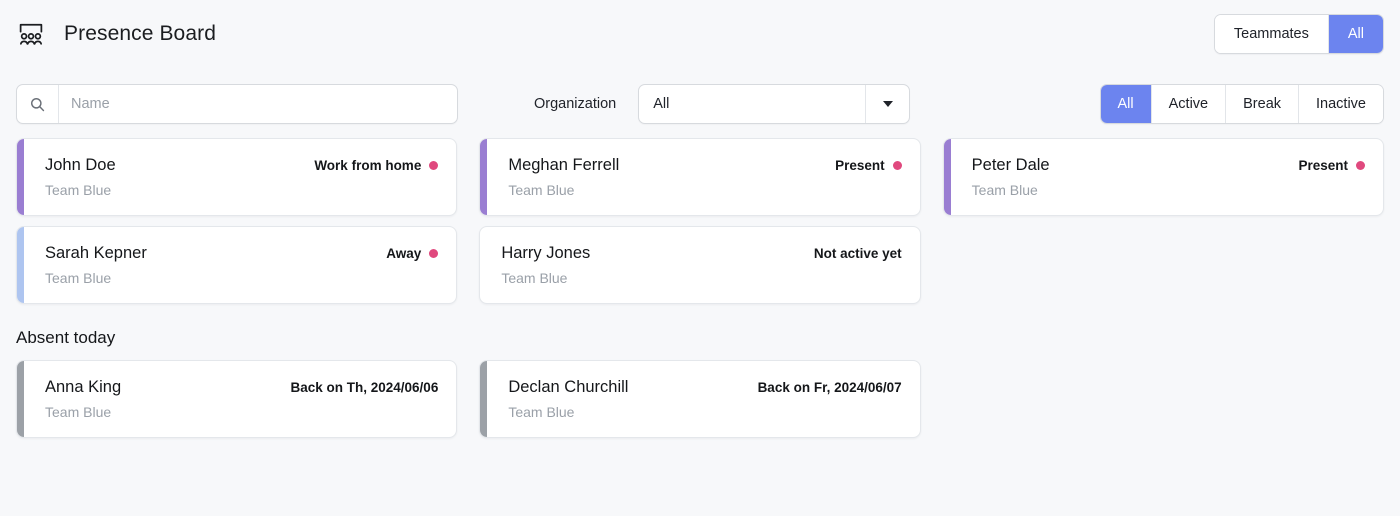 The height and width of the screenshot is (516, 1400). What do you see at coordinates (1189, 104) in the screenshot?
I see `status-tab-active: Active` at bounding box center [1189, 104].